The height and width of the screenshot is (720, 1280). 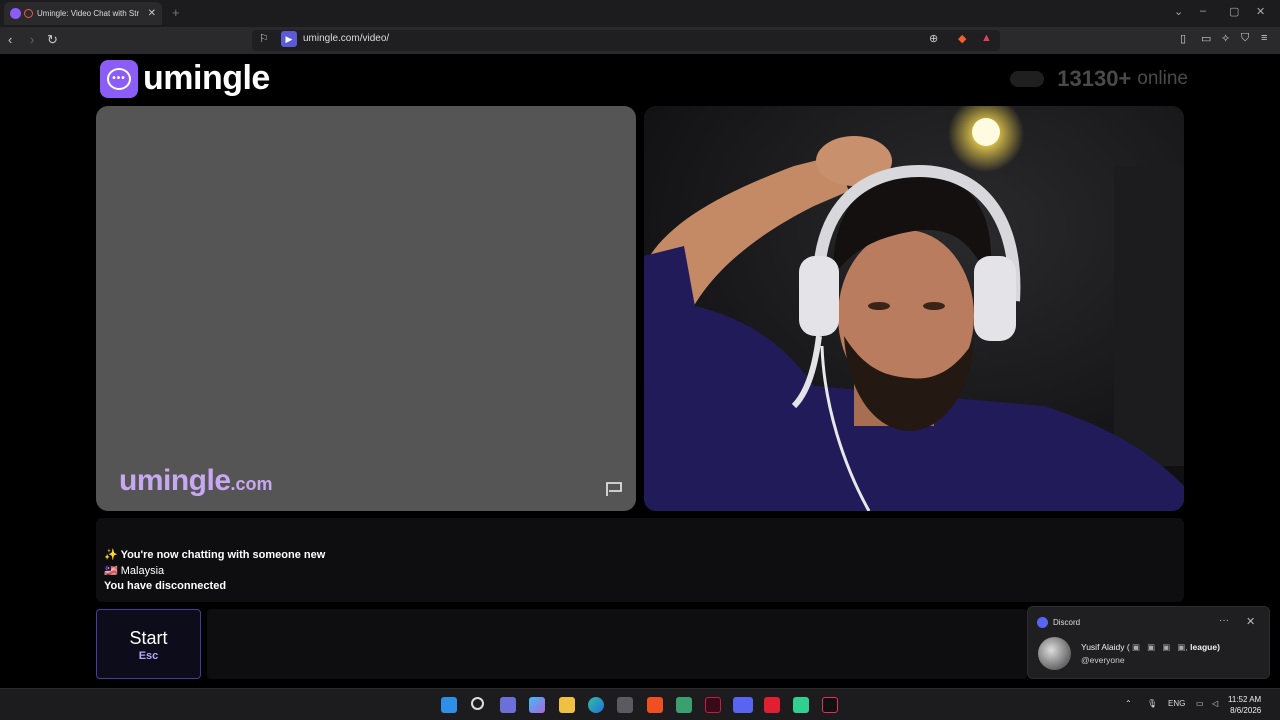 What do you see at coordinates (1215, 703) in the screenshot?
I see `volume-icon: ◁` at bounding box center [1215, 703].